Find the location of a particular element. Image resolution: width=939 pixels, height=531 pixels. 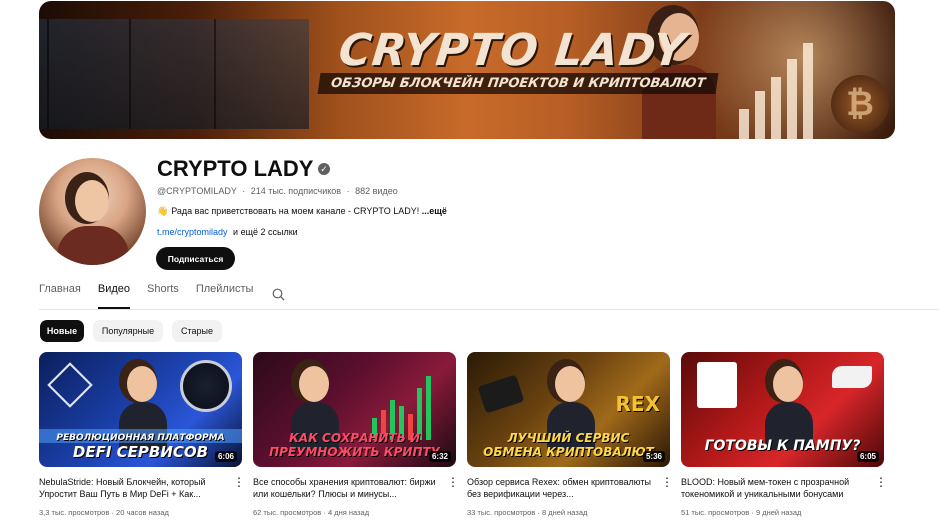

banner-subtitle: ОБЗОРЫ БЛОКЧЕЙН ПРОЕКТОВ И КРИПТОВАЛЮТ is located at coordinates (518, 83).